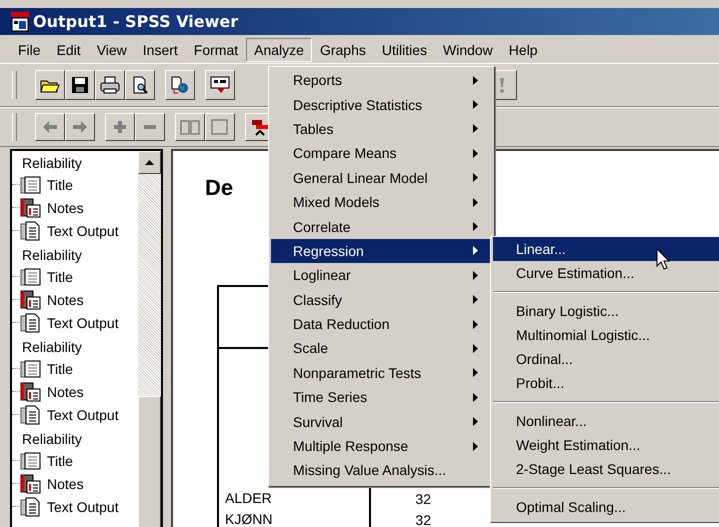 This screenshot has height=527, width=719. What do you see at coordinates (110, 85) in the screenshot?
I see `printer-icon` at bounding box center [110, 85].